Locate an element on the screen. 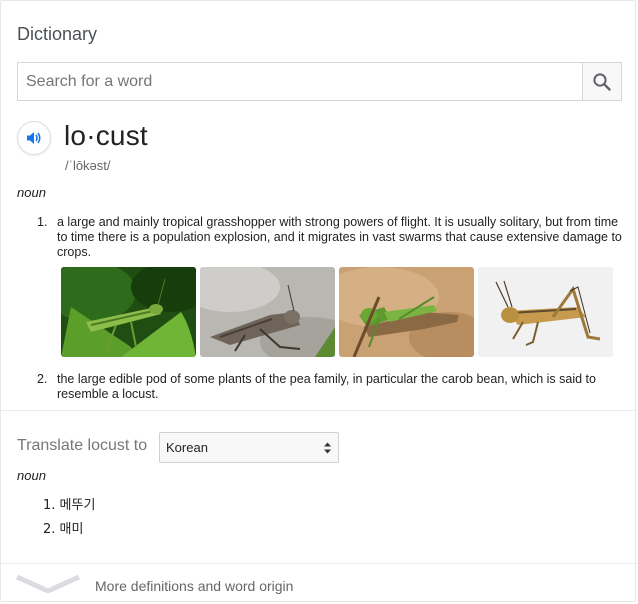 The image size is (638, 604). search-input is located at coordinates (299, 81).